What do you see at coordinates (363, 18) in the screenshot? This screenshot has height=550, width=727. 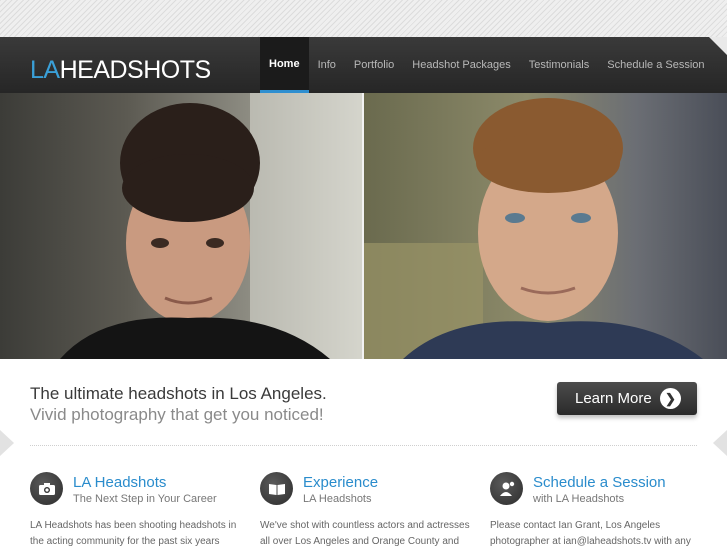 I see `top-pattern-stripe` at bounding box center [363, 18].